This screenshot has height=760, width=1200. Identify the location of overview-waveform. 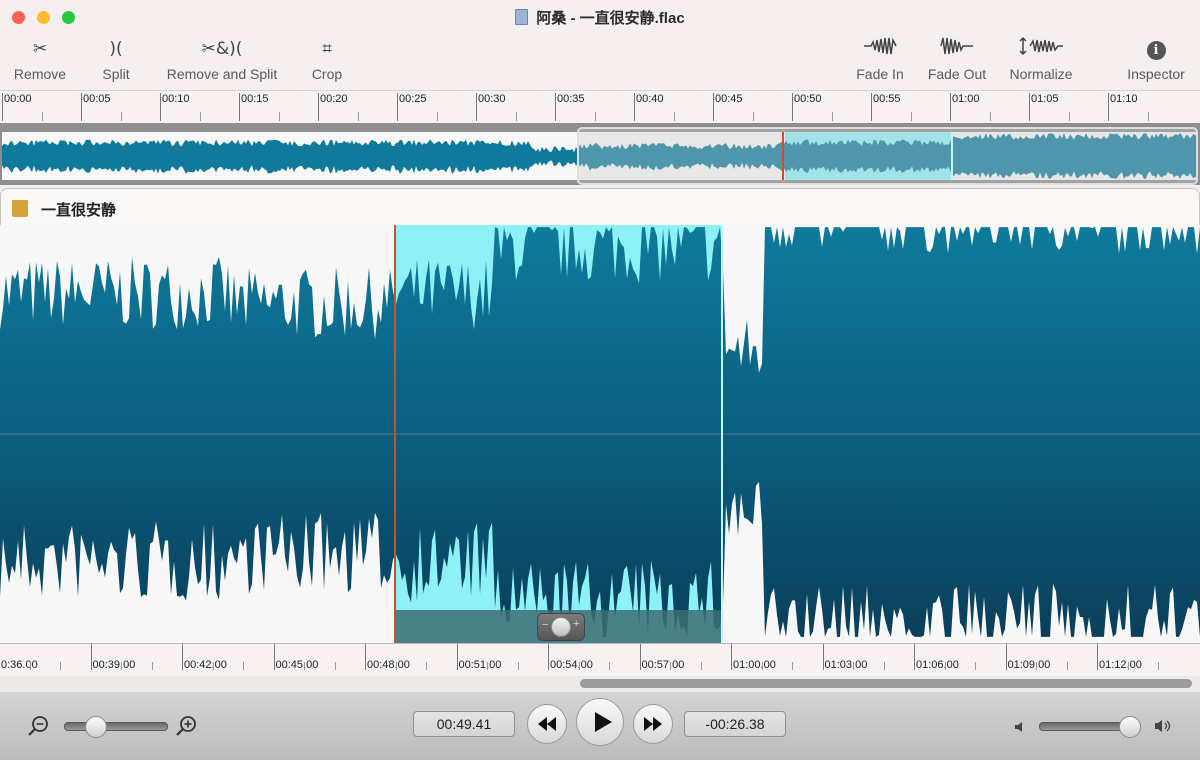
(600, 154).